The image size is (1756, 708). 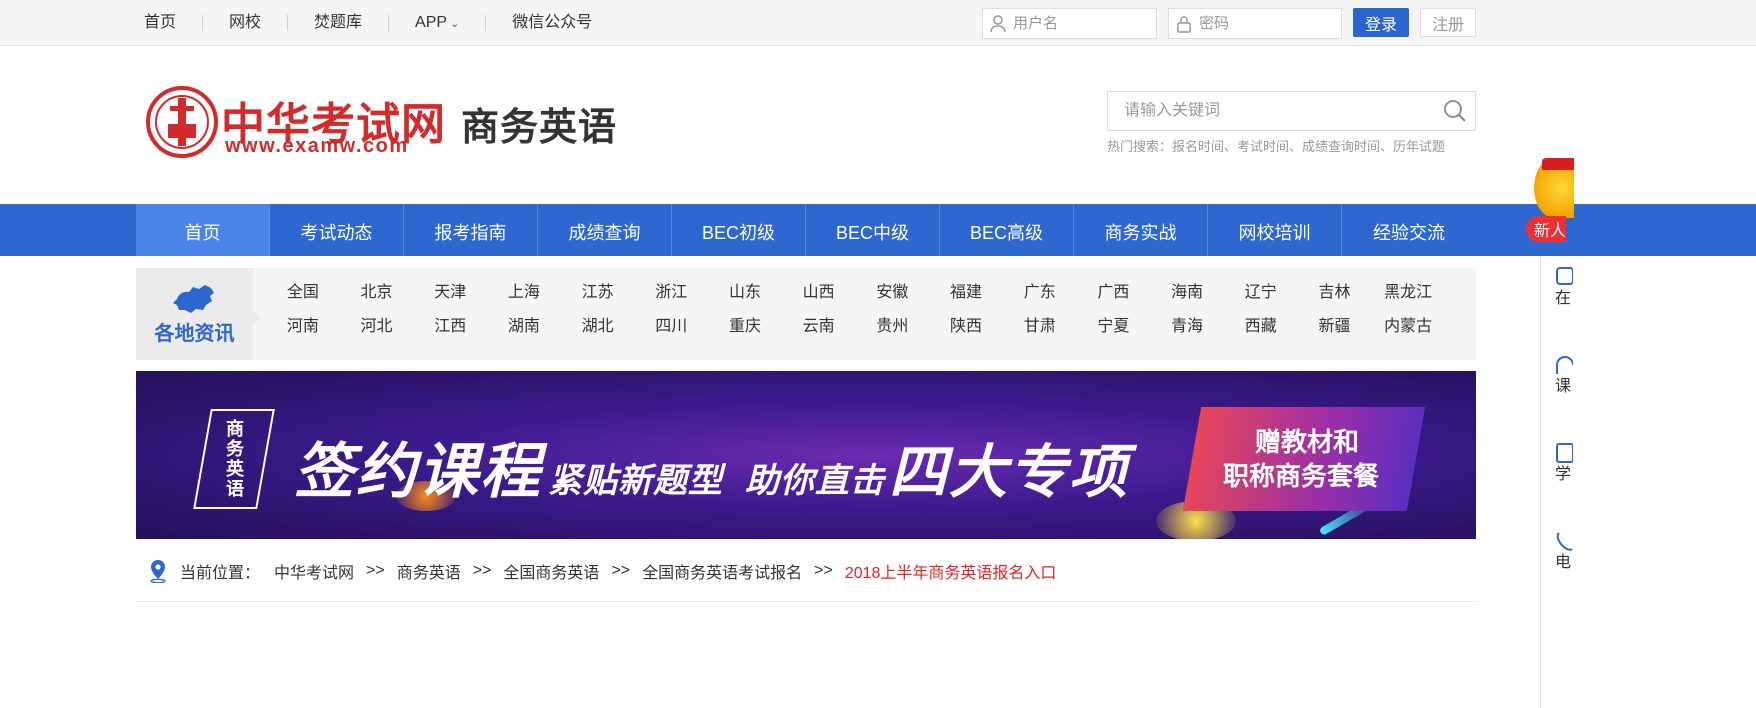 What do you see at coordinates (1408, 293) in the screenshot?
I see `region-link: 黑龙江` at bounding box center [1408, 293].